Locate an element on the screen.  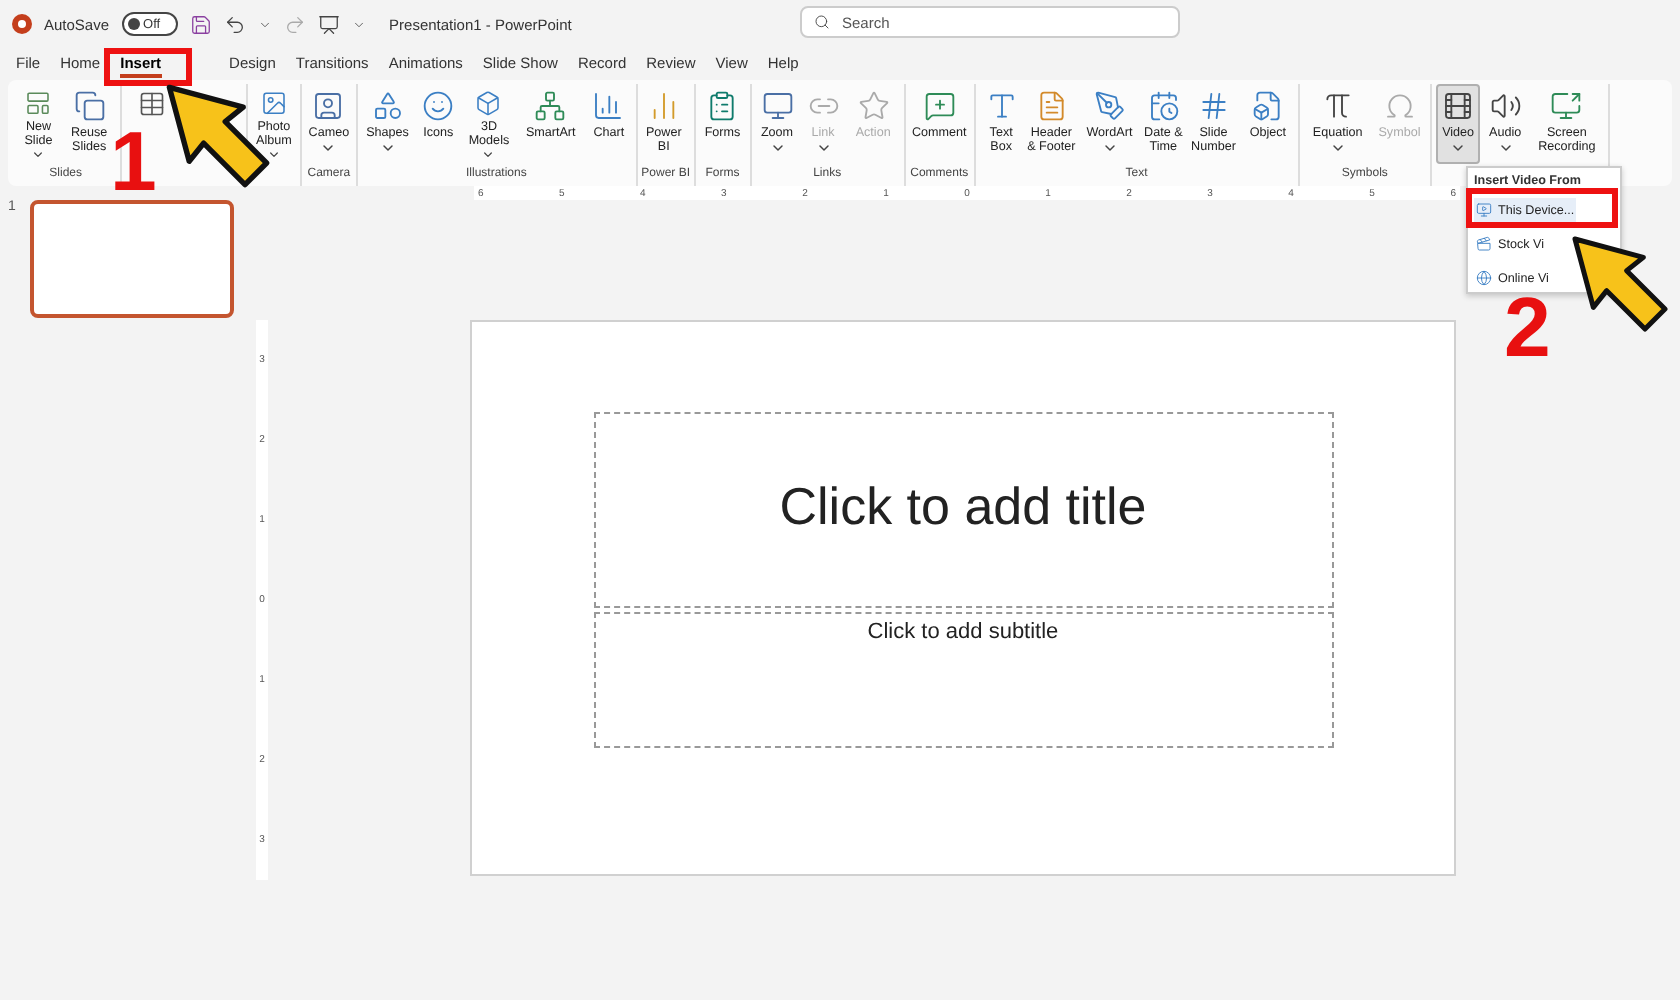
step-number: 1 is located at coordinates (133, 162).